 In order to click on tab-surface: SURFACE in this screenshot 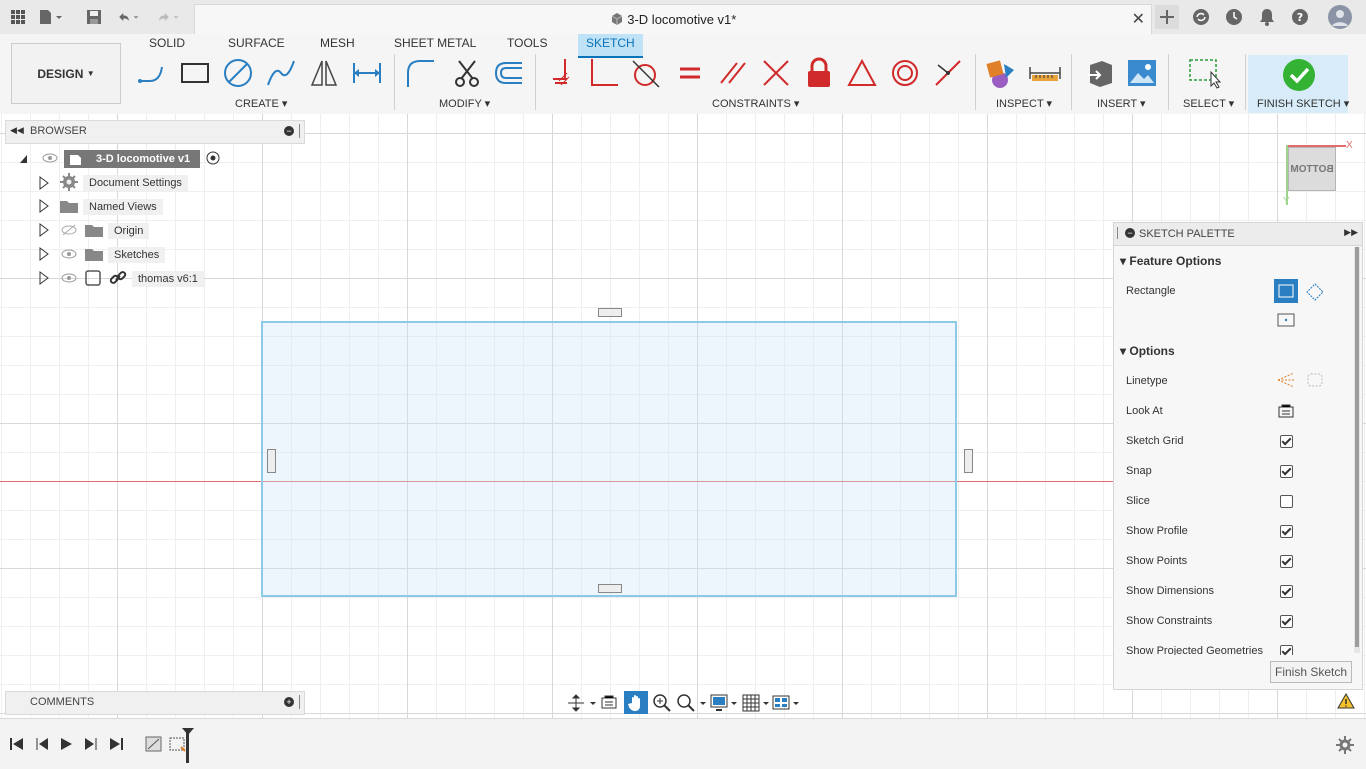, I will do `click(256, 45)`.